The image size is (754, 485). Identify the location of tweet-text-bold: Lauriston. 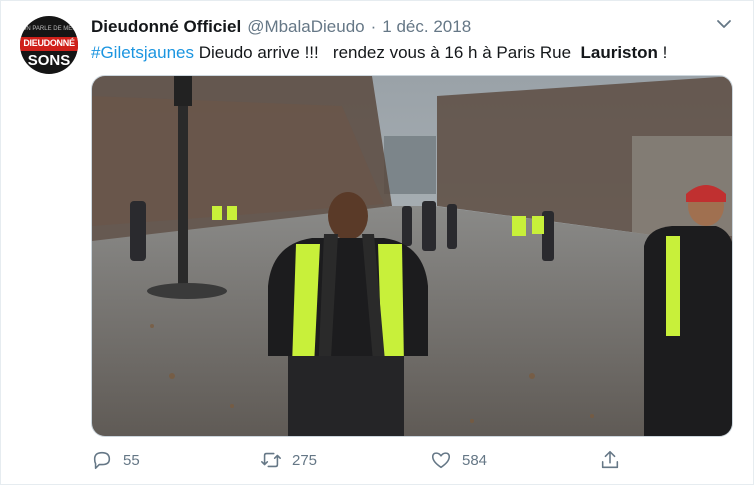
(619, 52).